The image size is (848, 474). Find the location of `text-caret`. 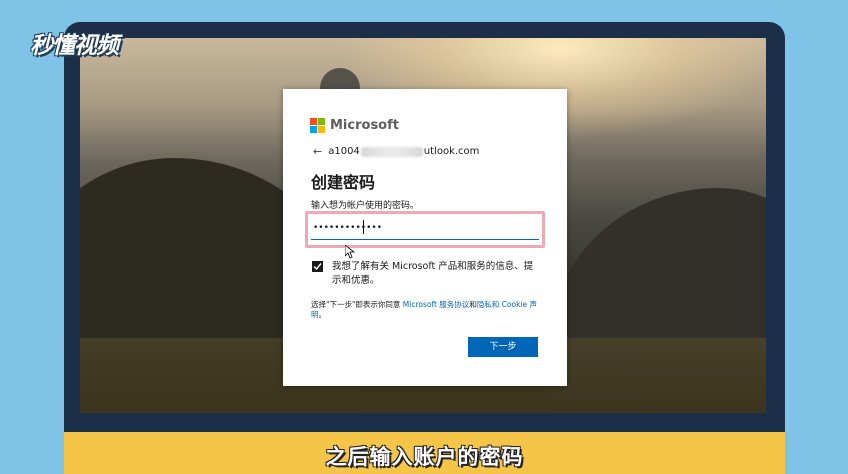

text-caret is located at coordinates (363, 227).